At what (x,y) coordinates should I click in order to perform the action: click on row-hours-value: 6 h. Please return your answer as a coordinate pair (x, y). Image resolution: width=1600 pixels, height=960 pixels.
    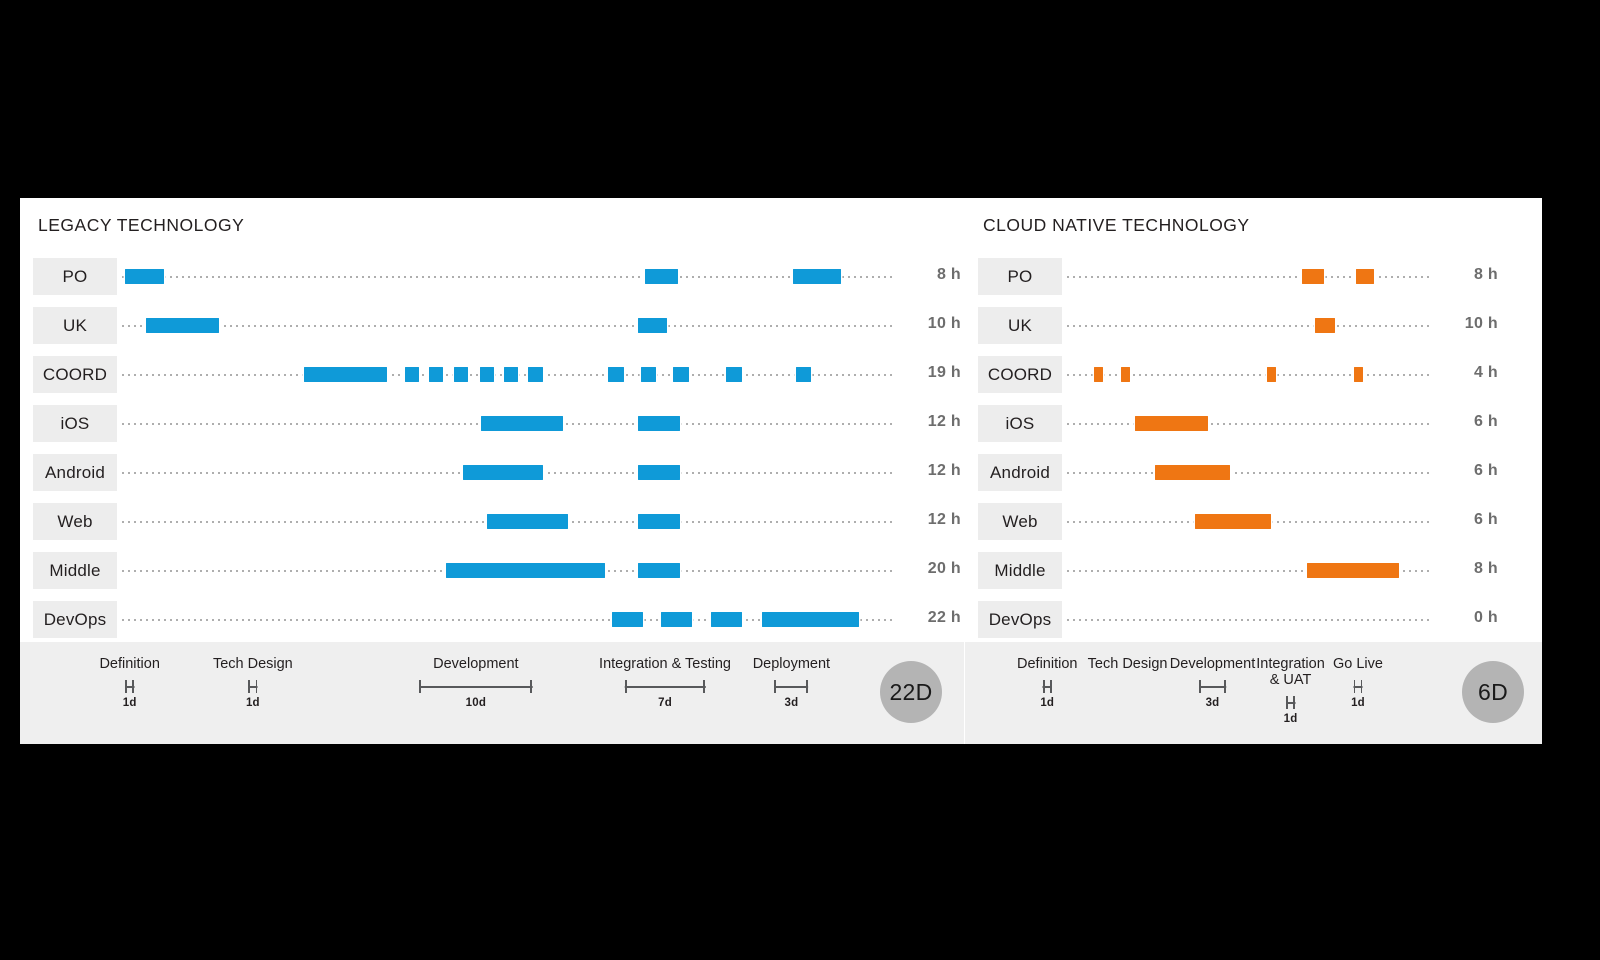
    Looking at the image, I should click on (1485, 421).